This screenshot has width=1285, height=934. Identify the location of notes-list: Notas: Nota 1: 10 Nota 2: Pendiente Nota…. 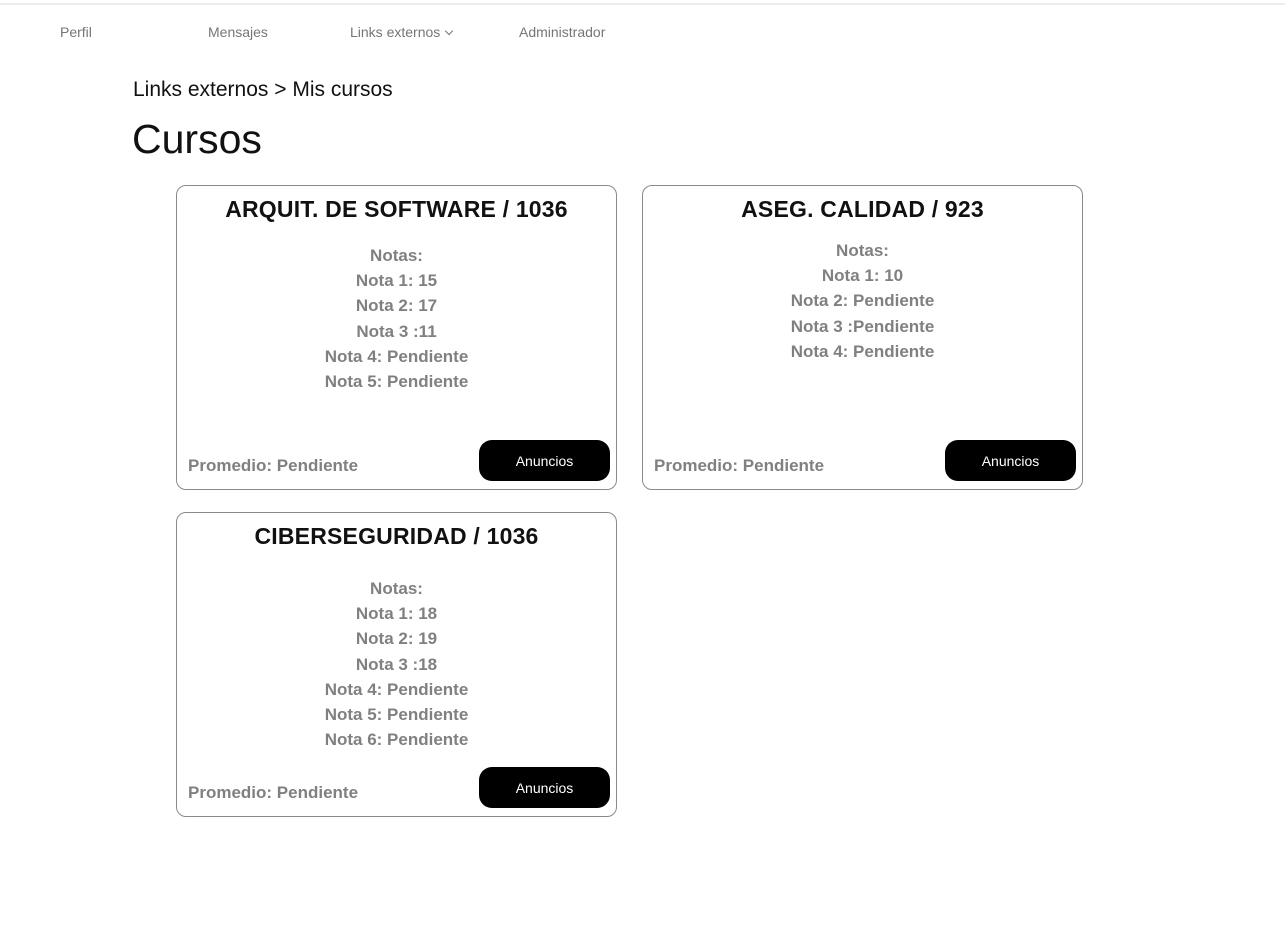
(862, 301).